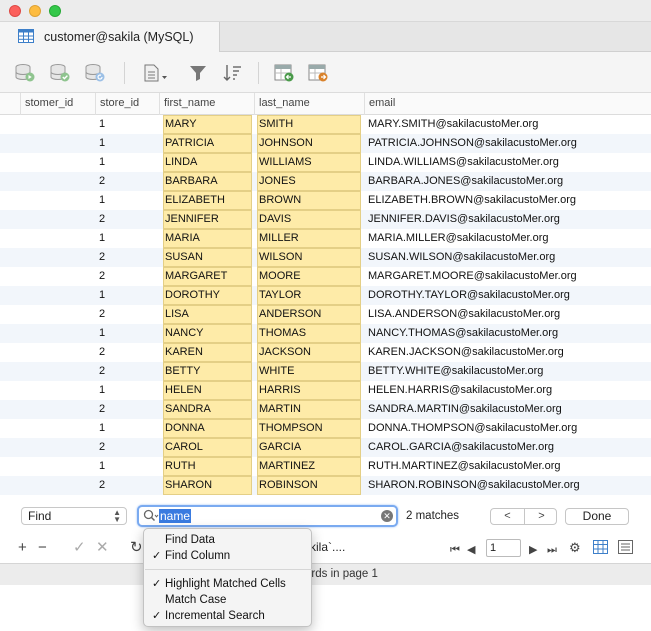 This screenshot has height=631, width=651. Describe the element at coordinates (600, 549) in the screenshot. I see `grid-view-icon` at that location.